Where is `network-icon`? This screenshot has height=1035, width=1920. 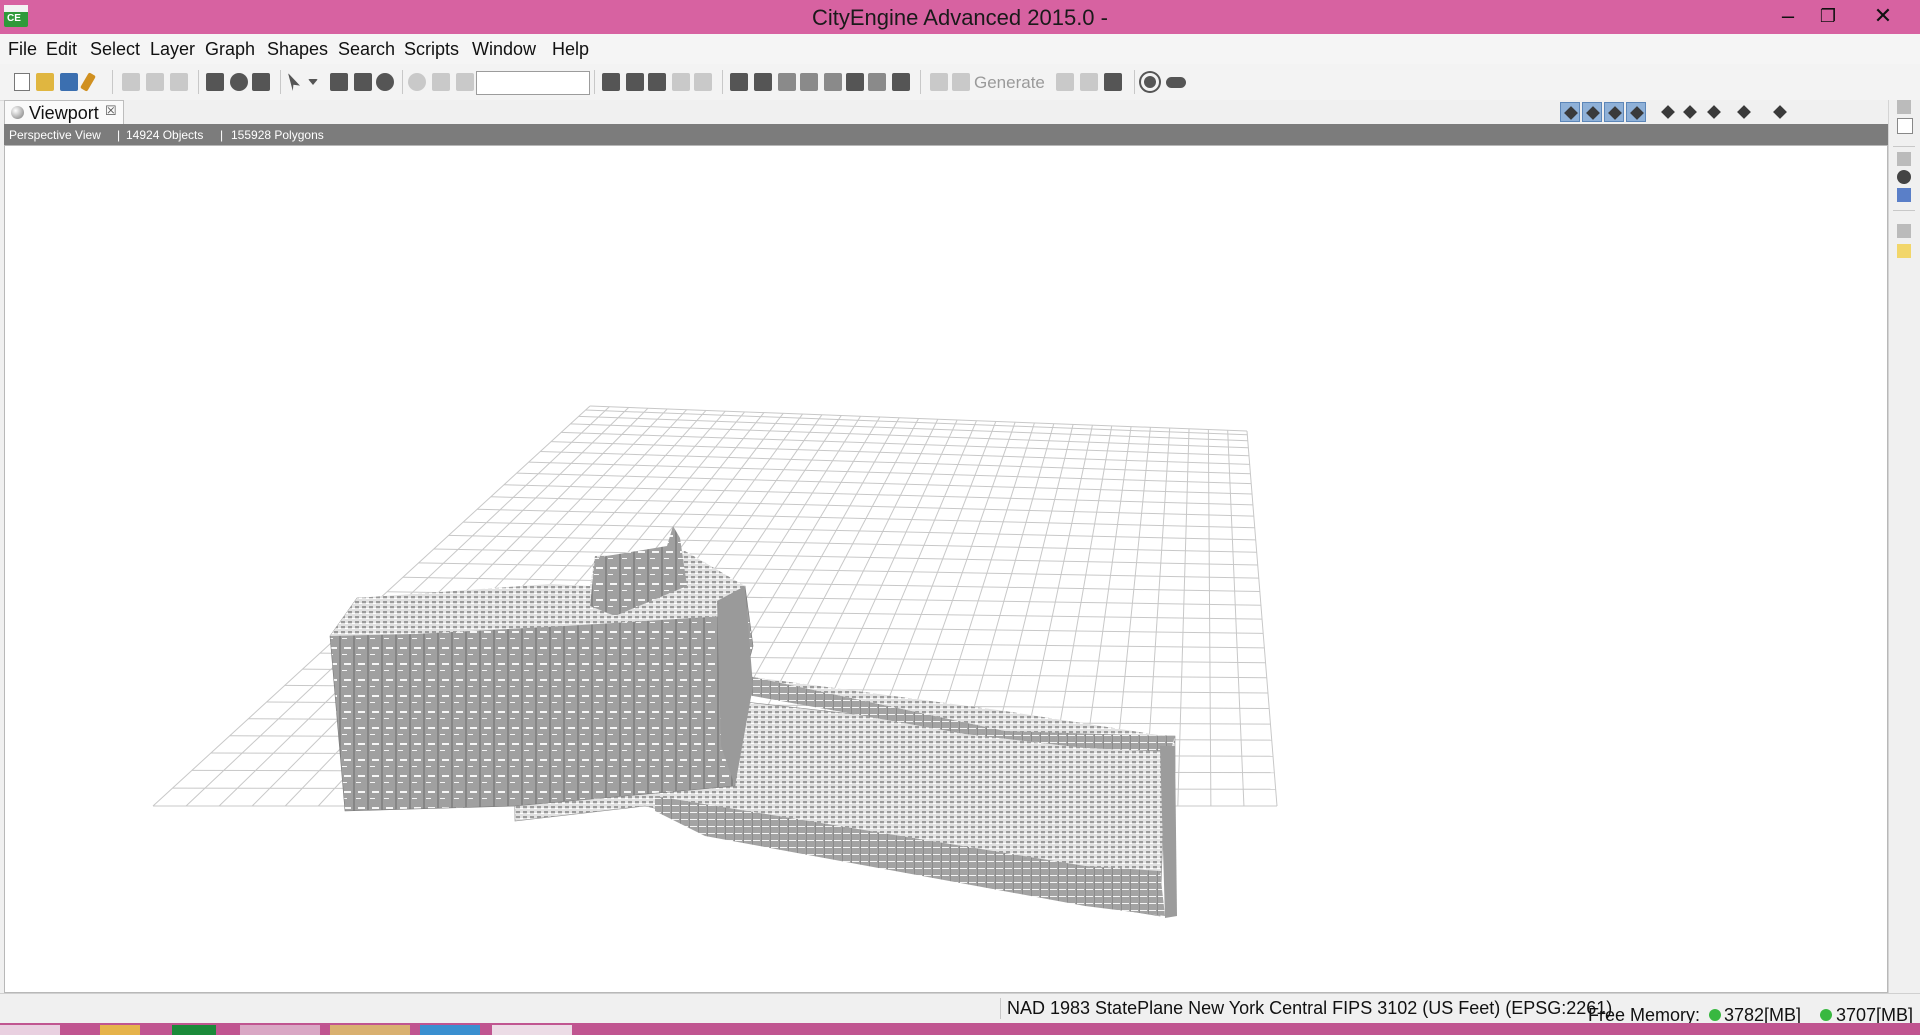
network-icon is located at coordinates (833, 82).